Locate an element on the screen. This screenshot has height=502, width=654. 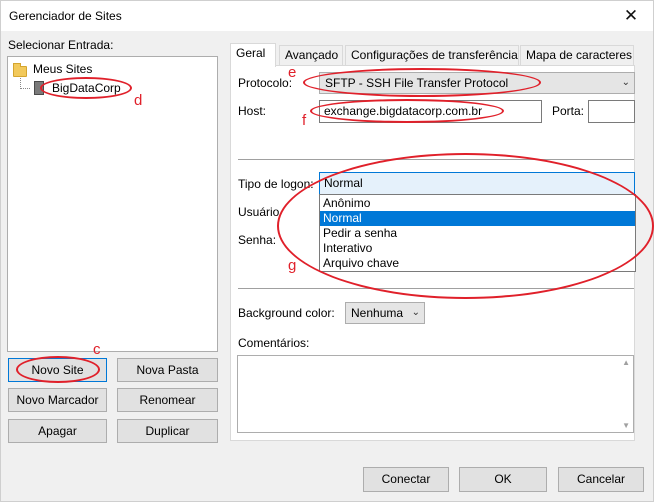
protocol-label: Protocolo: is located at coordinates (265, 83).